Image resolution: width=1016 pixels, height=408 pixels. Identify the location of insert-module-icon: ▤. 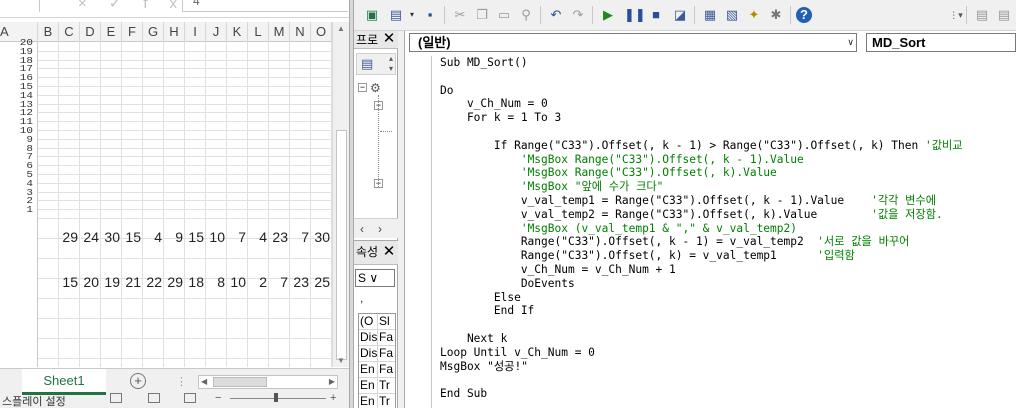
(396, 15).